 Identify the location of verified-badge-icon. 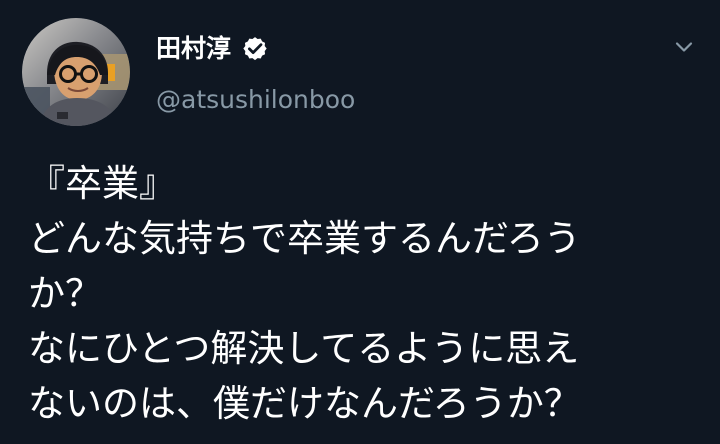
(255, 49).